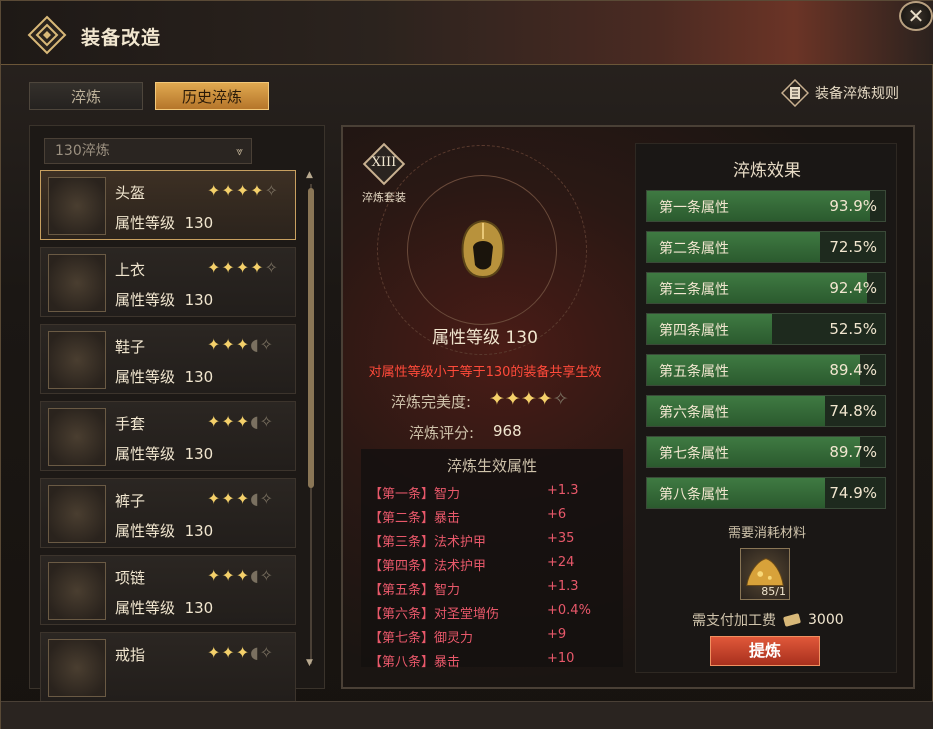  I want to click on effect-label: 【第五条】智力, so click(415, 590).